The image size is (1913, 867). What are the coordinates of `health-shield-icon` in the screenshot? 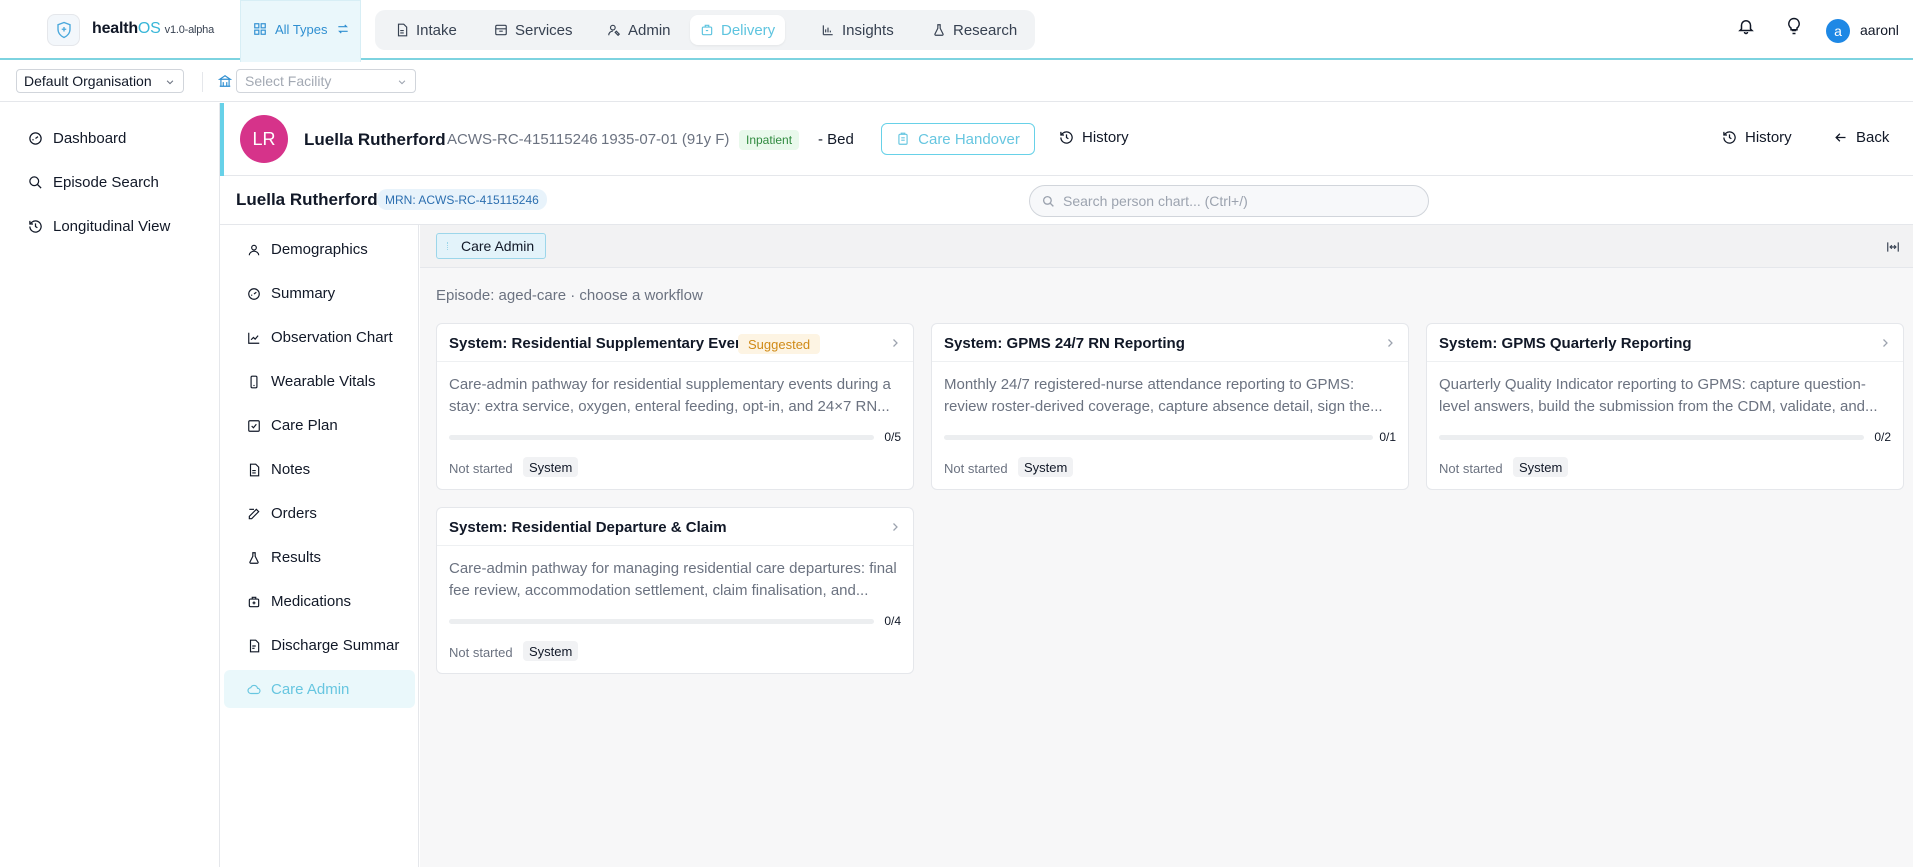 It's located at (63, 30).